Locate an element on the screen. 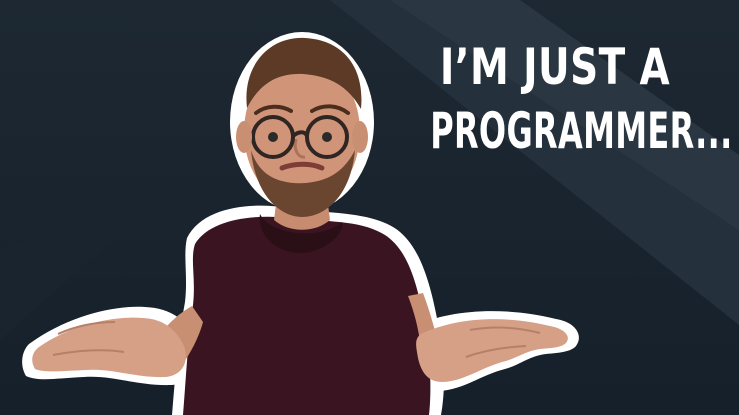 The image size is (739, 415). head is located at coordinates (302, 133).